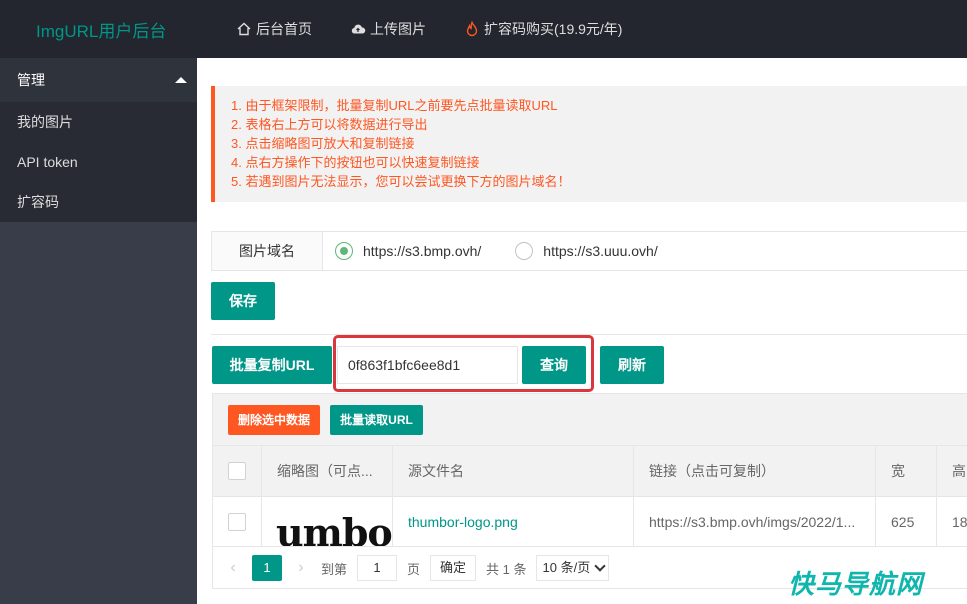 This screenshot has height=604, width=967. I want to click on nav-home: 后台首页, so click(274, 29).